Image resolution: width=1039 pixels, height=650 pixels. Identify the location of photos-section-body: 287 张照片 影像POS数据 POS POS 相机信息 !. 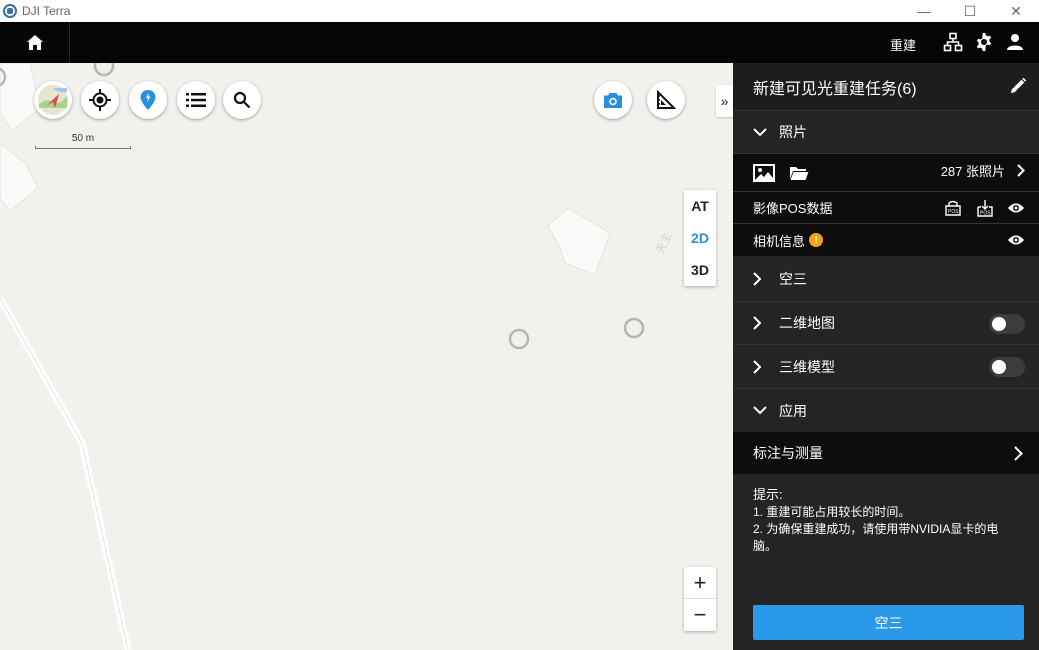
(886, 205).